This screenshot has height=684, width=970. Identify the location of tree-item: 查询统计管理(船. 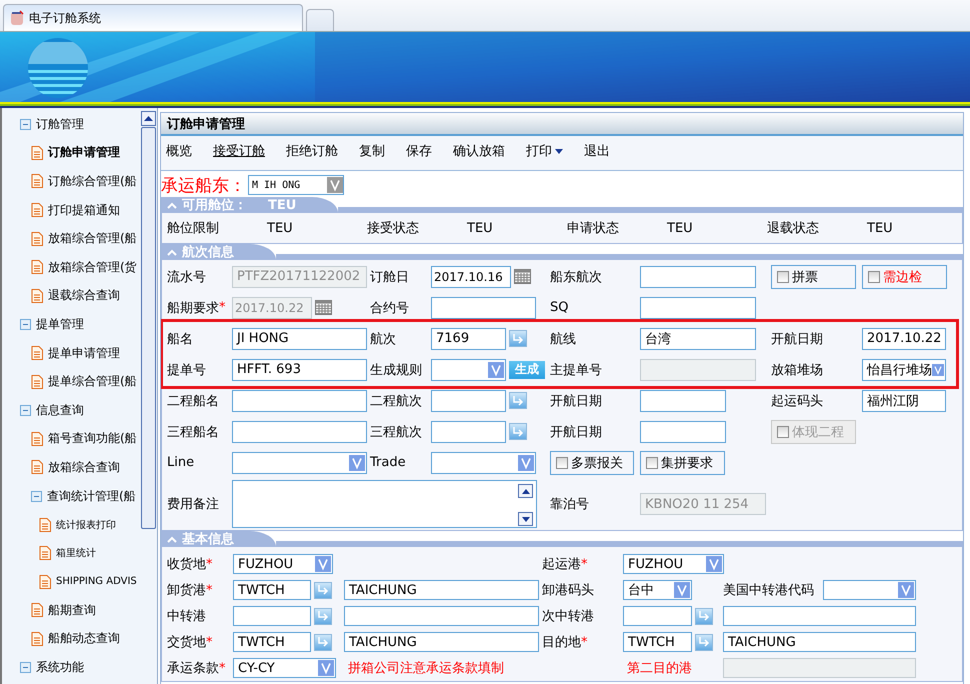
(91, 496).